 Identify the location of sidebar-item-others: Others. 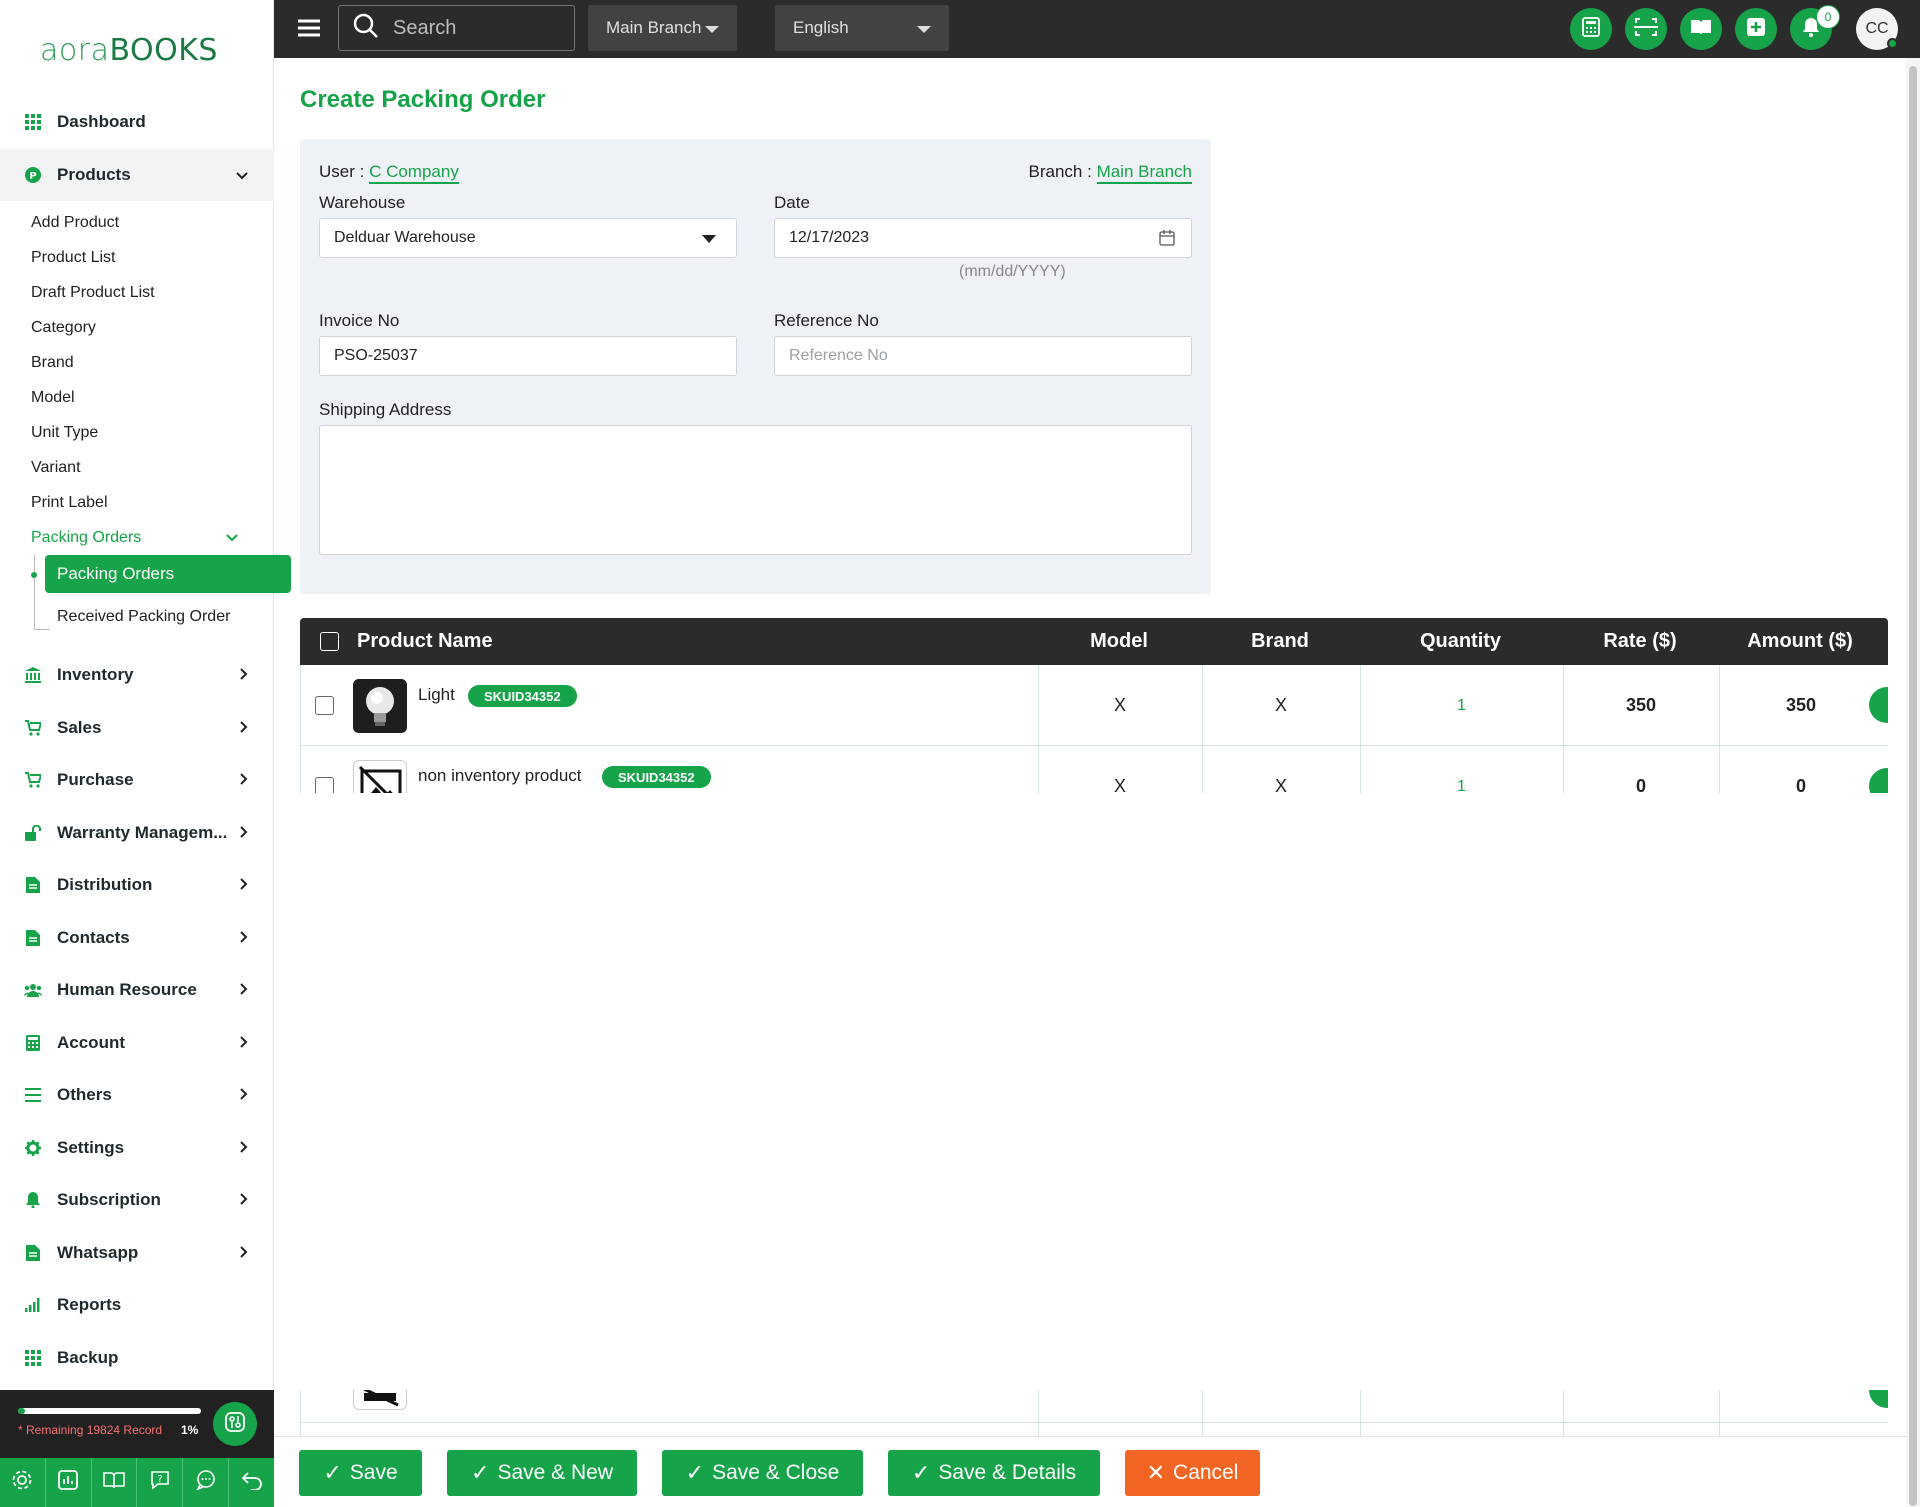
(137, 1095).